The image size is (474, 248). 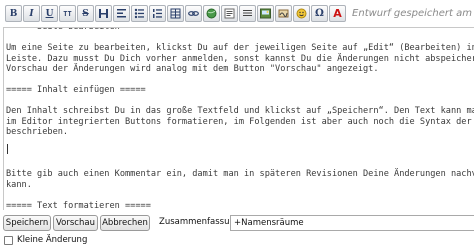 I want to click on minor-edit-row: Kleine Änderung, so click(x=45, y=240).